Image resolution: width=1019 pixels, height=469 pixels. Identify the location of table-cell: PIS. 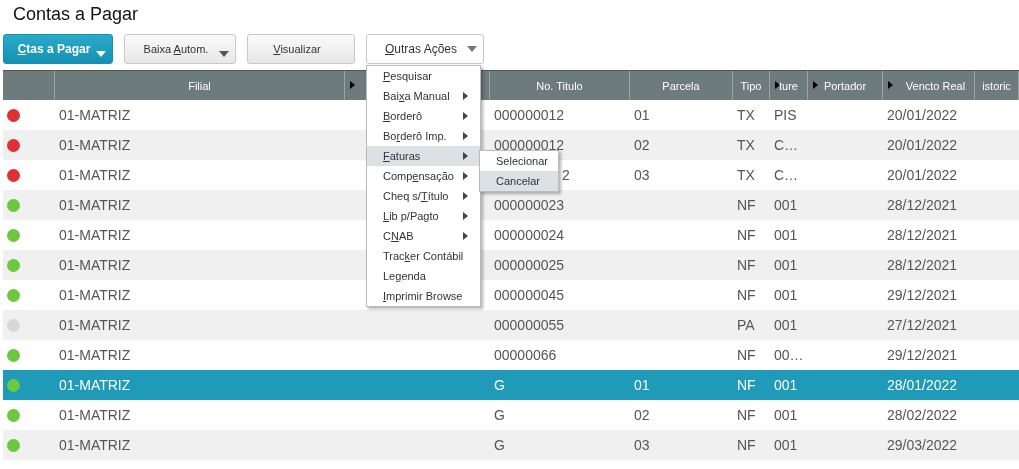
(785, 115).